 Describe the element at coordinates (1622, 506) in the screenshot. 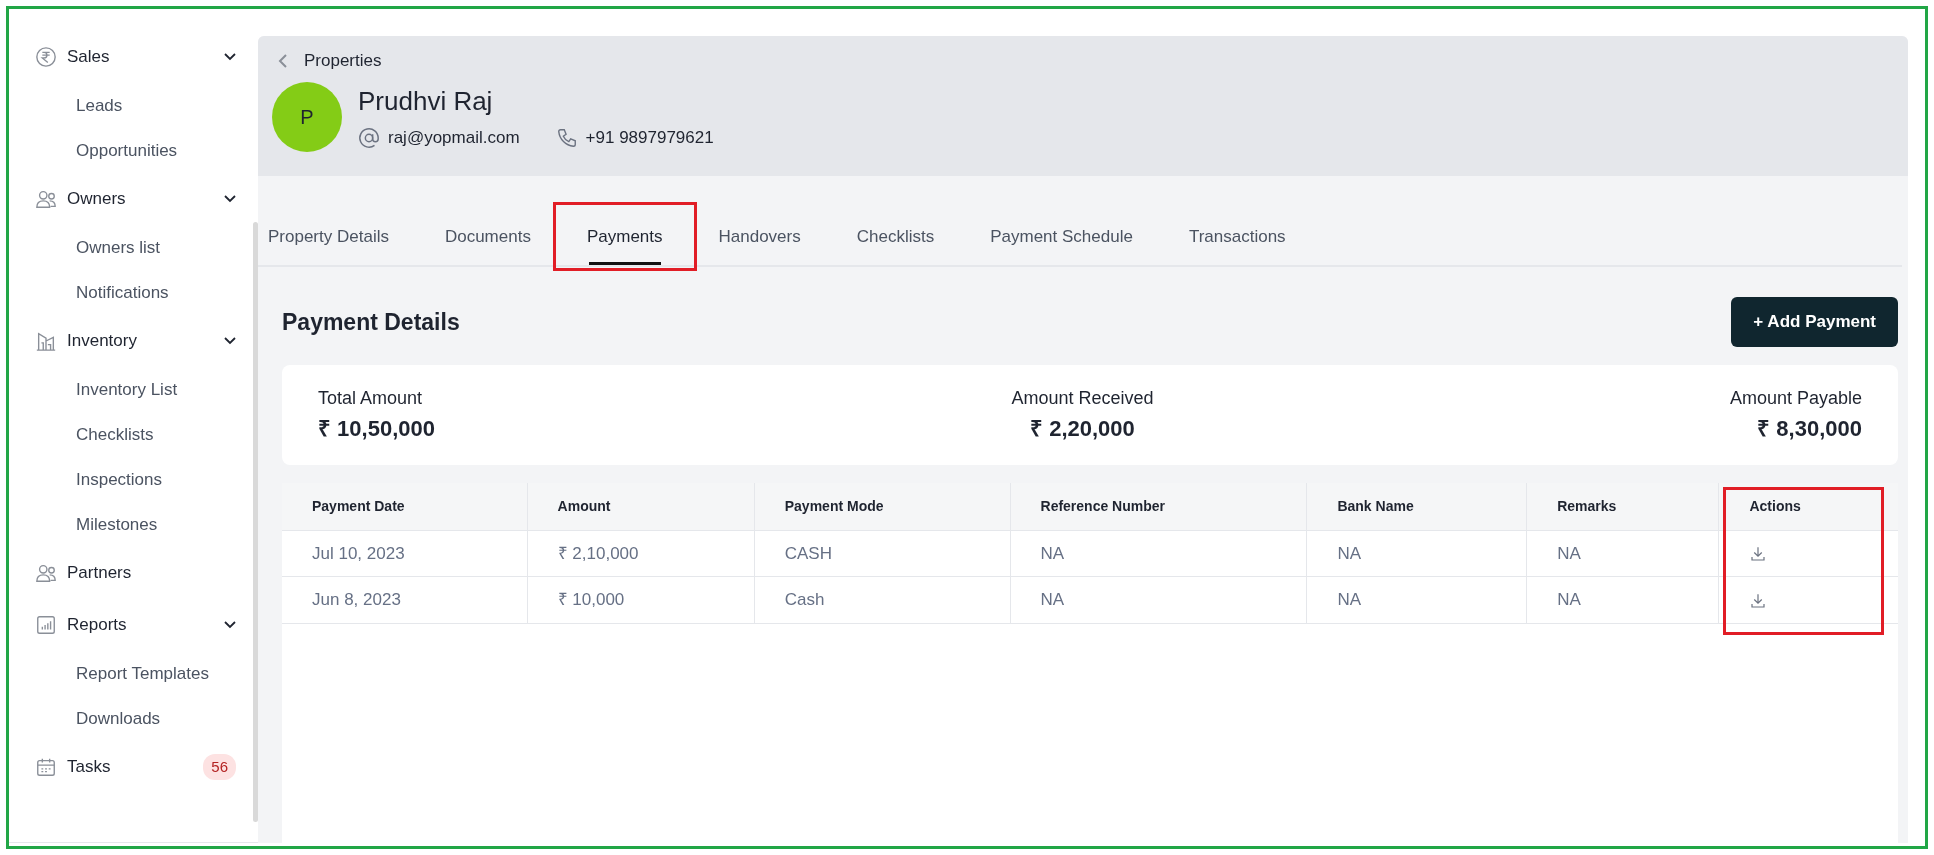

I see `column-header: Remarks` at that location.